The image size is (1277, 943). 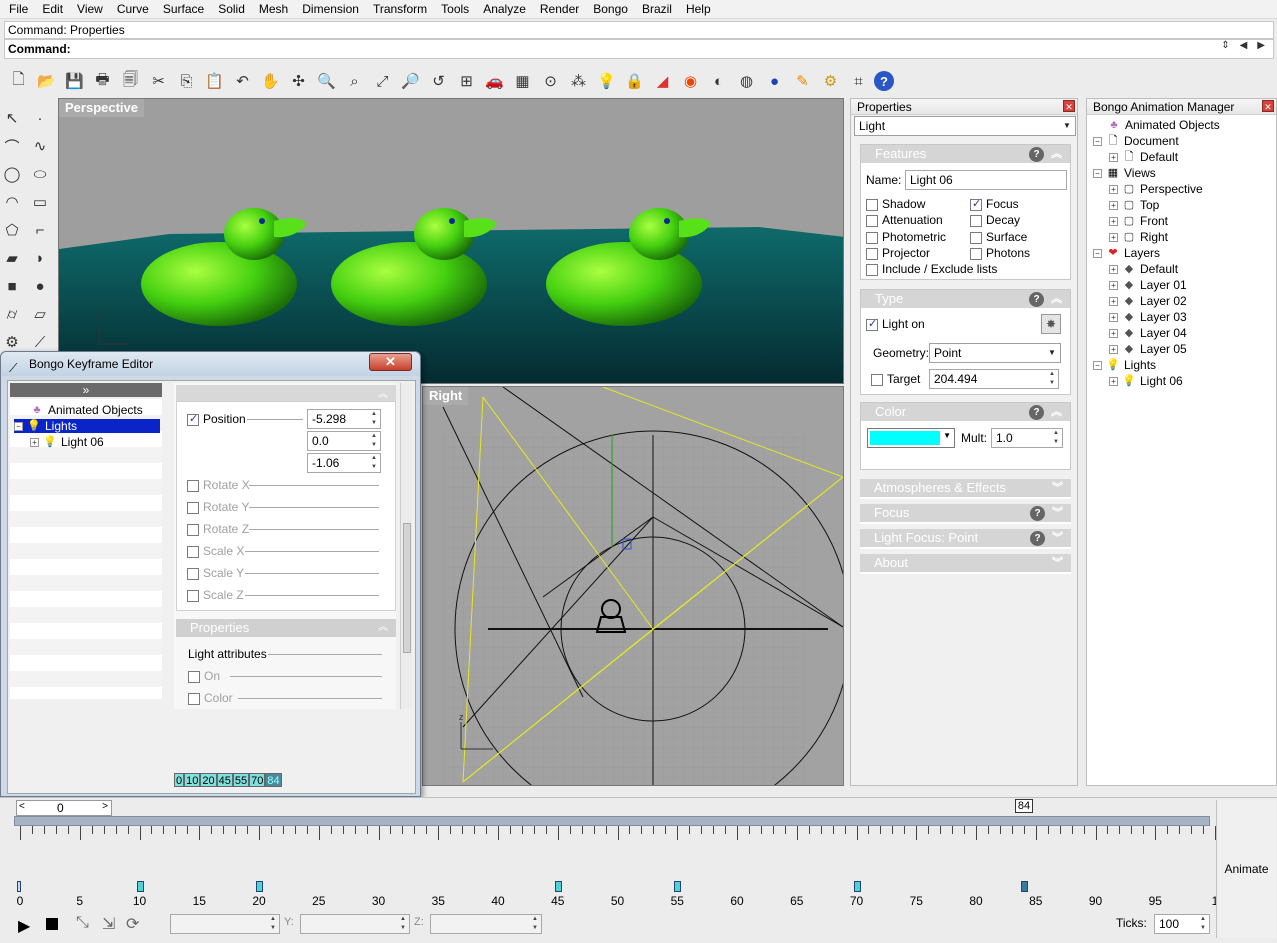 I want to click on zoom-icon: 🔍, so click(x=326, y=81).